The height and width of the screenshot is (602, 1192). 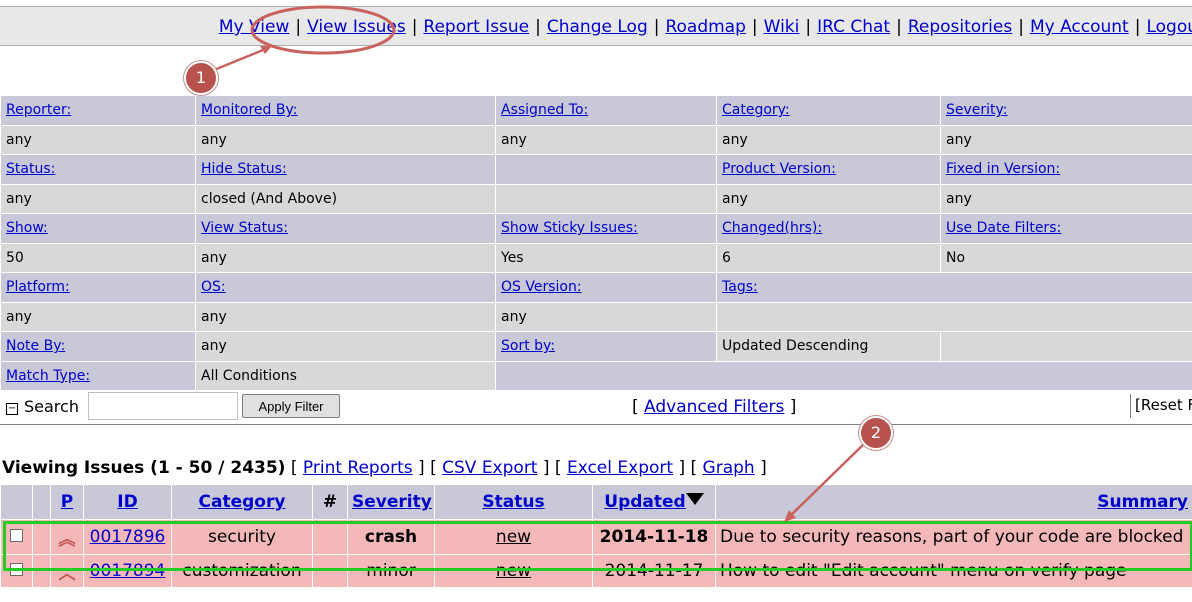 I want to click on filter-label-show-sticky: Show Sticky Issues:, so click(x=606, y=228).